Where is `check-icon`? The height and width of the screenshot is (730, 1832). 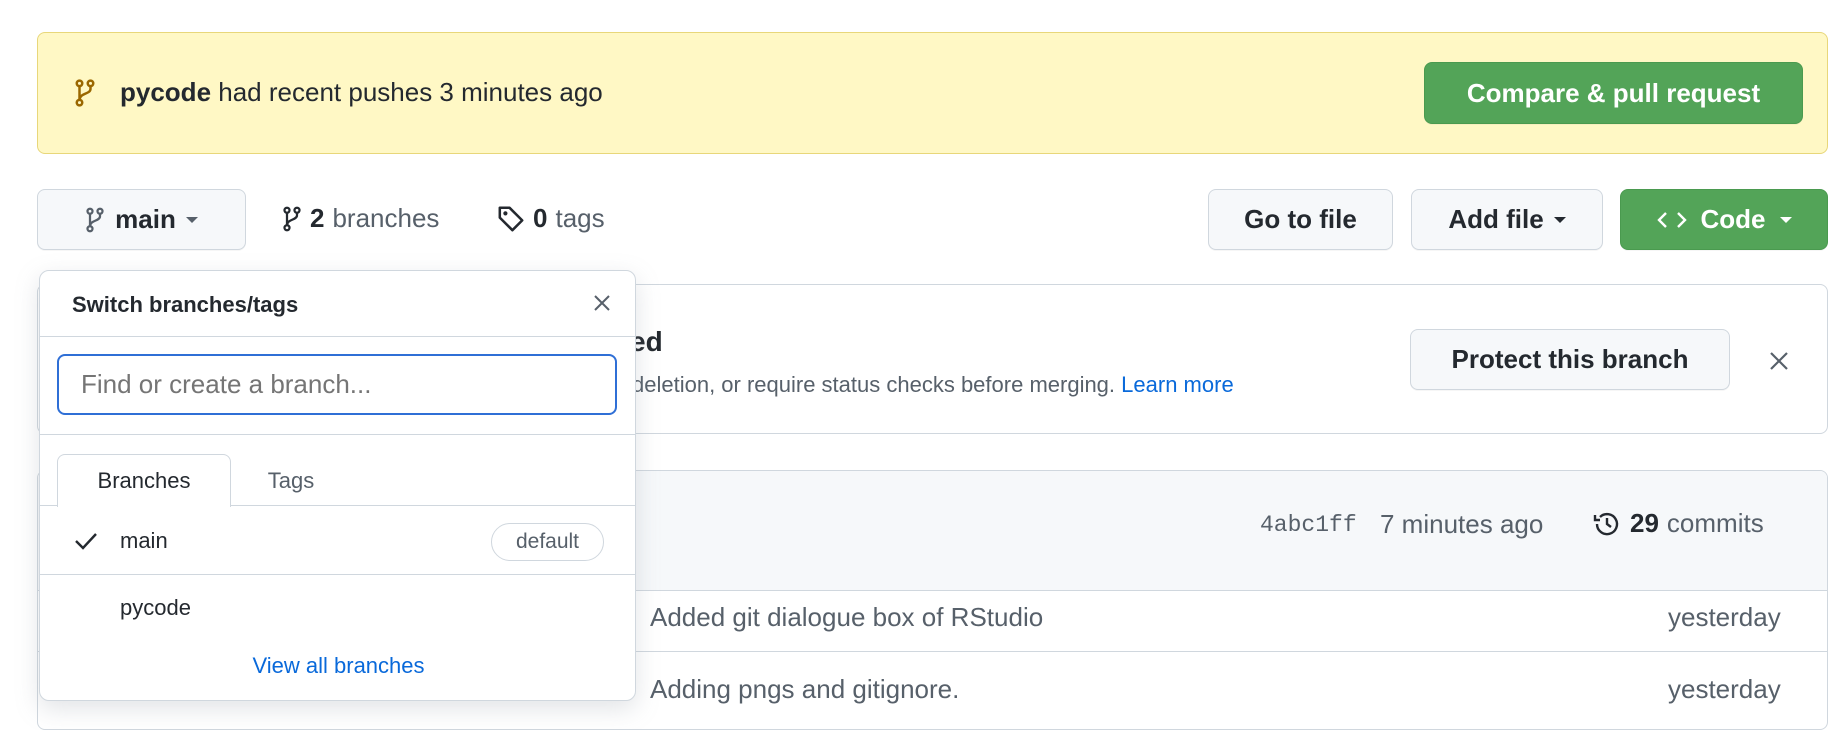 check-icon is located at coordinates (86, 541).